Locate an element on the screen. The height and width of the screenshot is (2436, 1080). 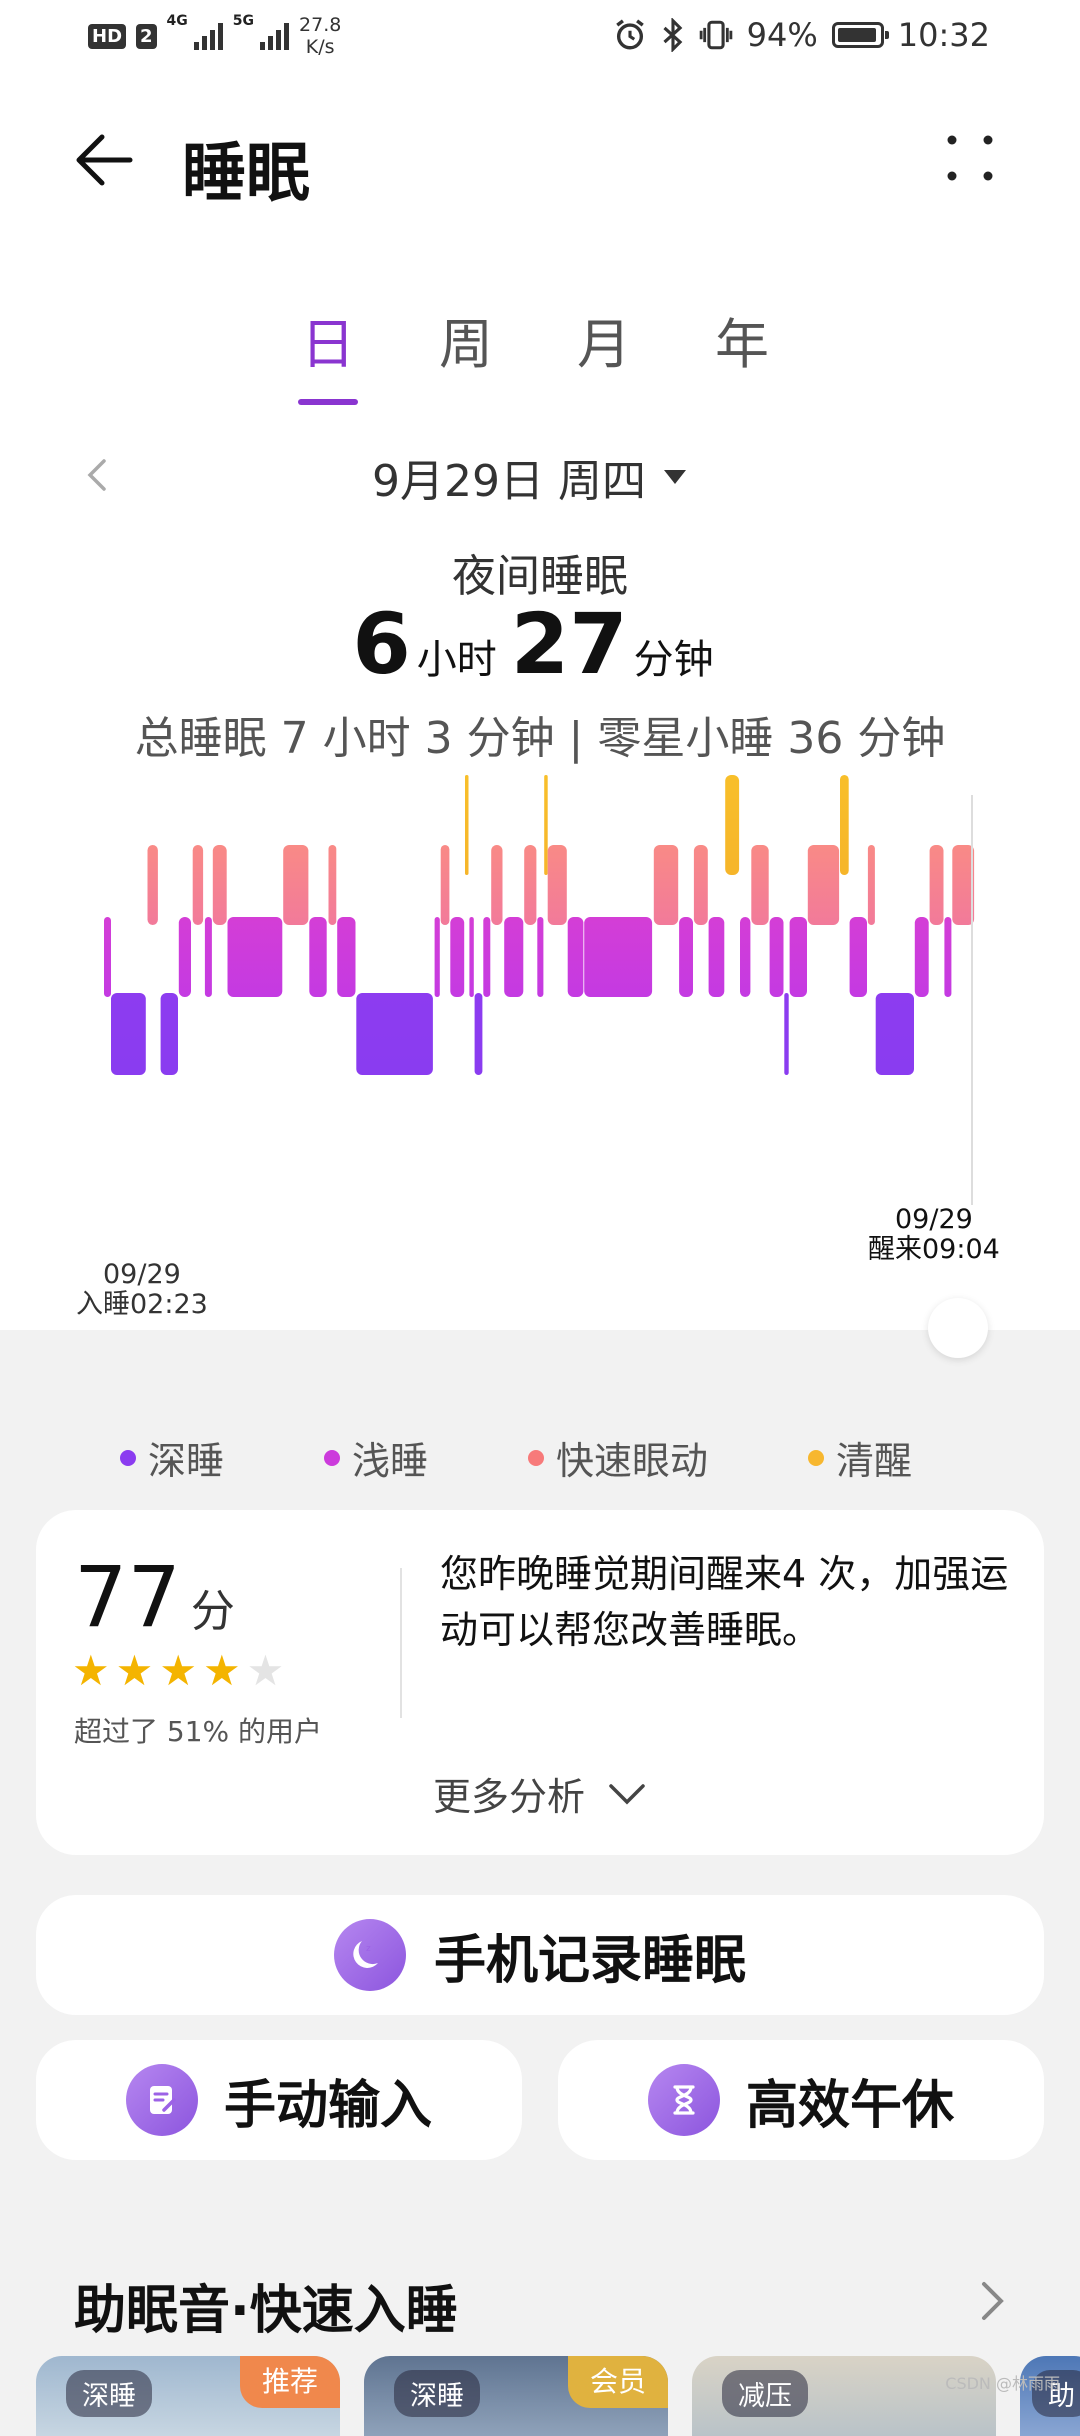
vibrate-icon is located at coordinates (715, 35).